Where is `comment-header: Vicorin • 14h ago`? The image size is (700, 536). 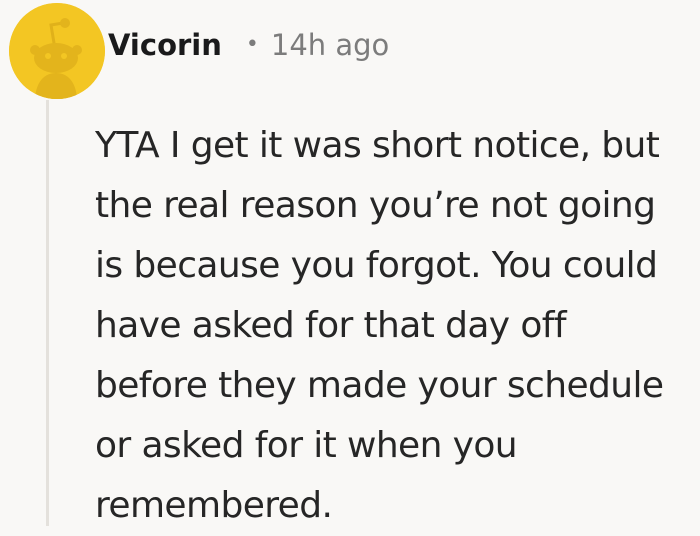 comment-header: Vicorin • 14h ago is located at coordinates (248, 45).